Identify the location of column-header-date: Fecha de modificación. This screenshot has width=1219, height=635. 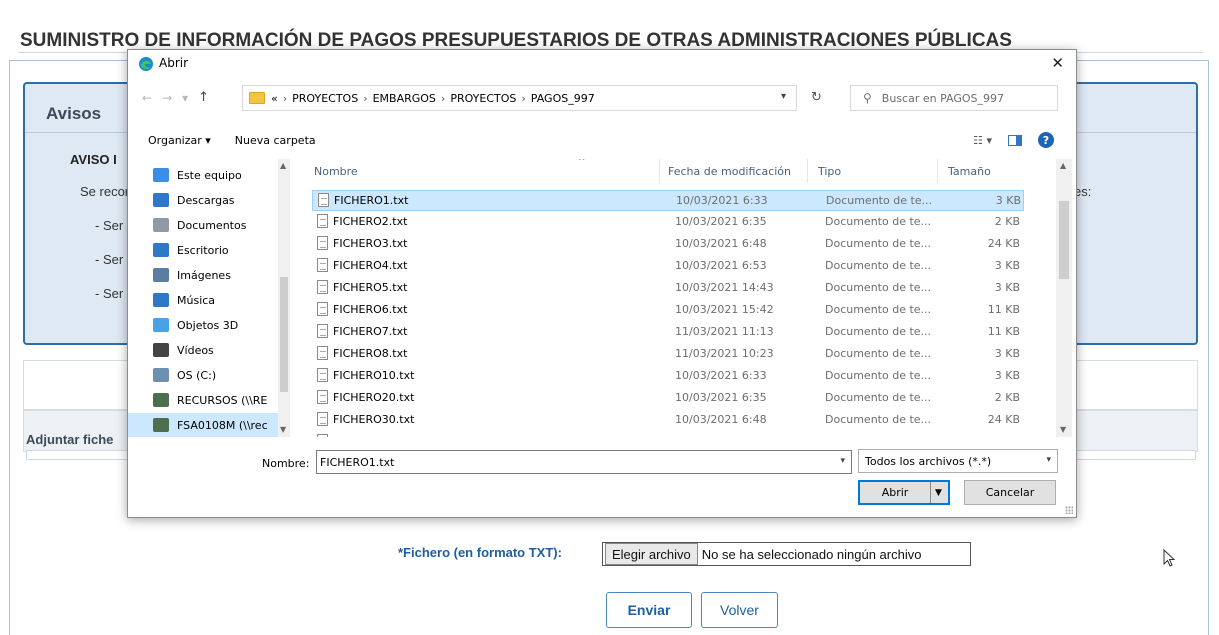
(734, 171).